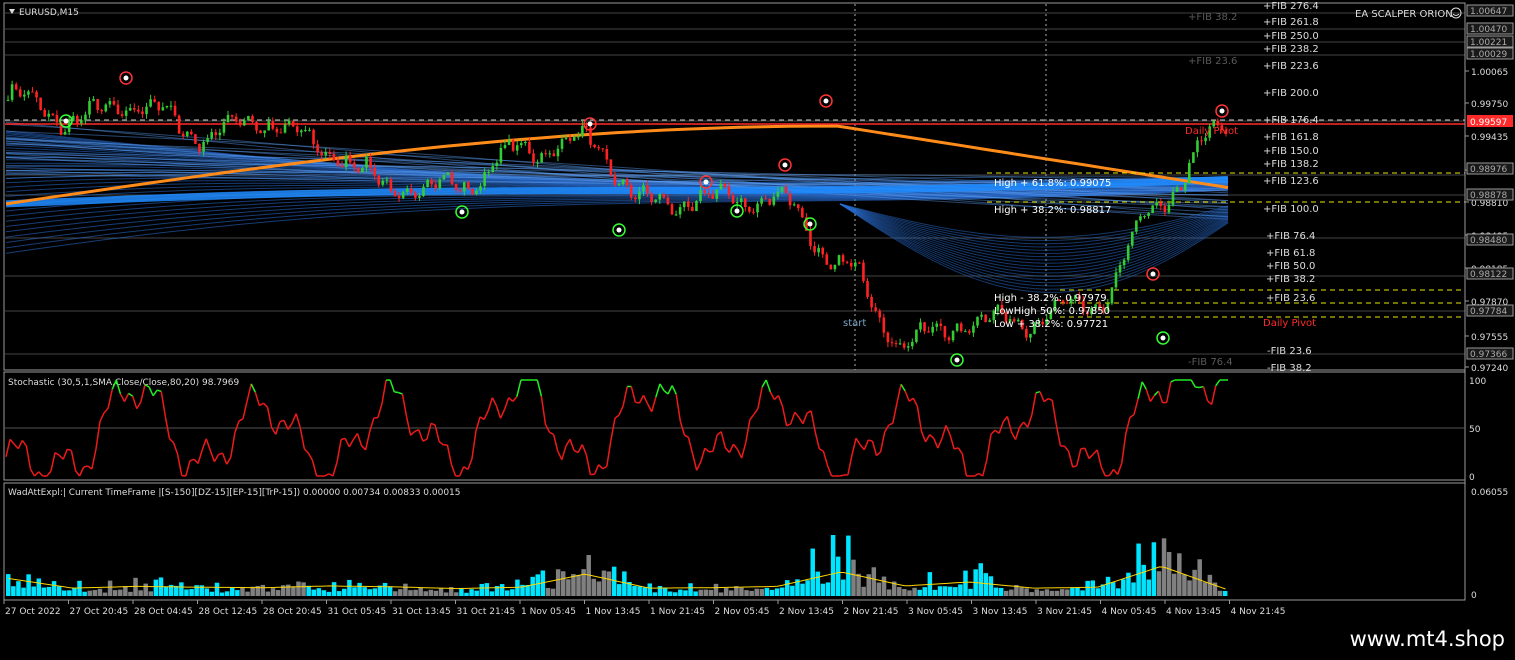  What do you see at coordinates (66, 121) in the screenshot?
I see `swing-low-dot` at bounding box center [66, 121].